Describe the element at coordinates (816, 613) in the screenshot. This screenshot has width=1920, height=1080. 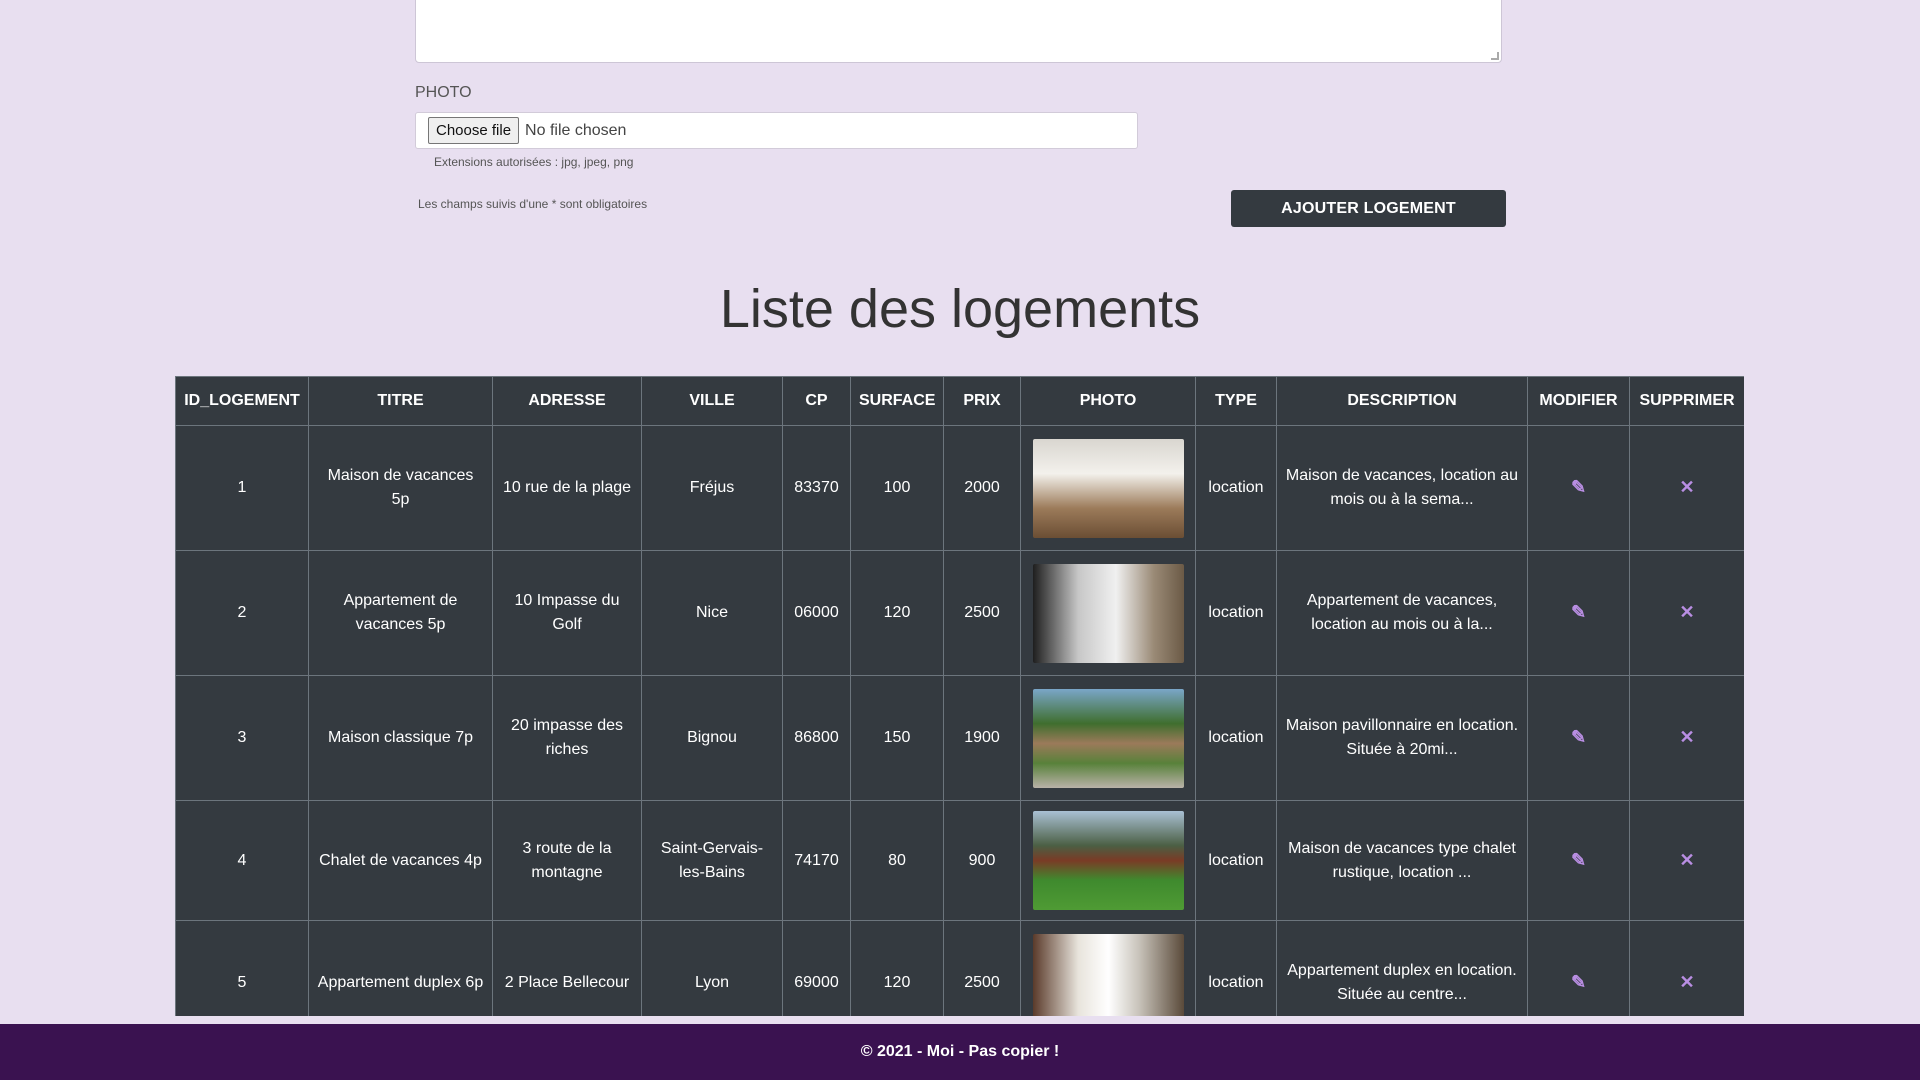
I see `cell-cp: 06000` at that location.